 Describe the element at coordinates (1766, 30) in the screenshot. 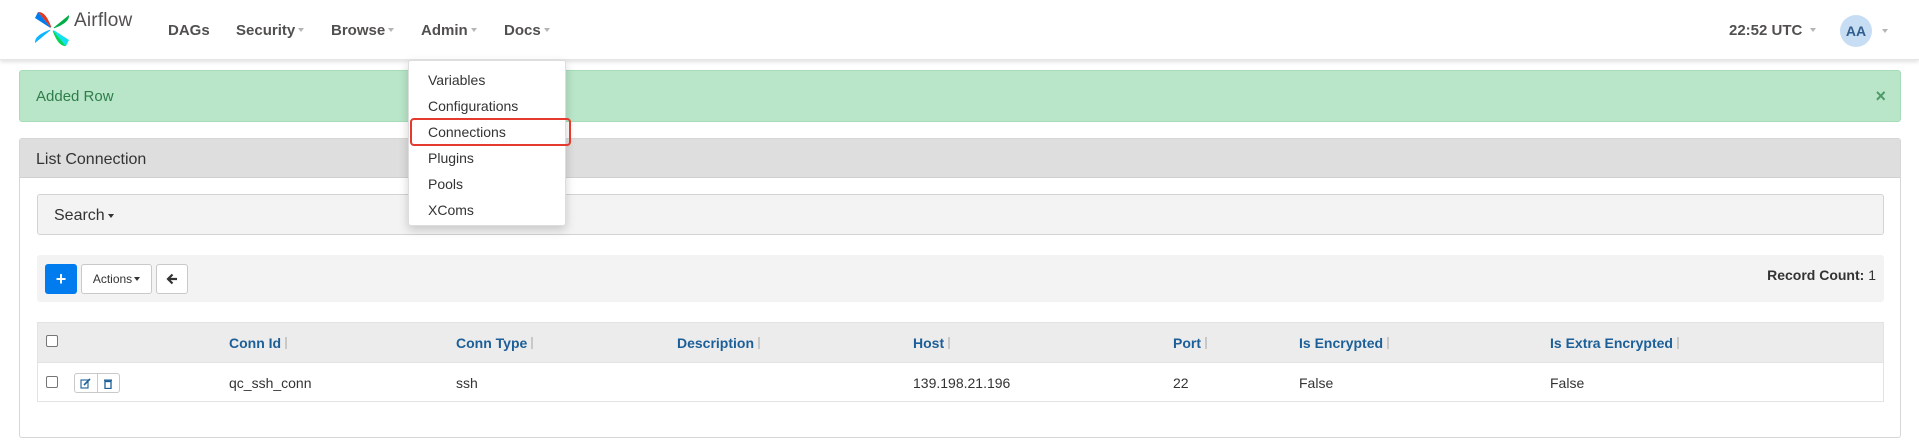

I see `current-time: 22:52 UTC` at that location.